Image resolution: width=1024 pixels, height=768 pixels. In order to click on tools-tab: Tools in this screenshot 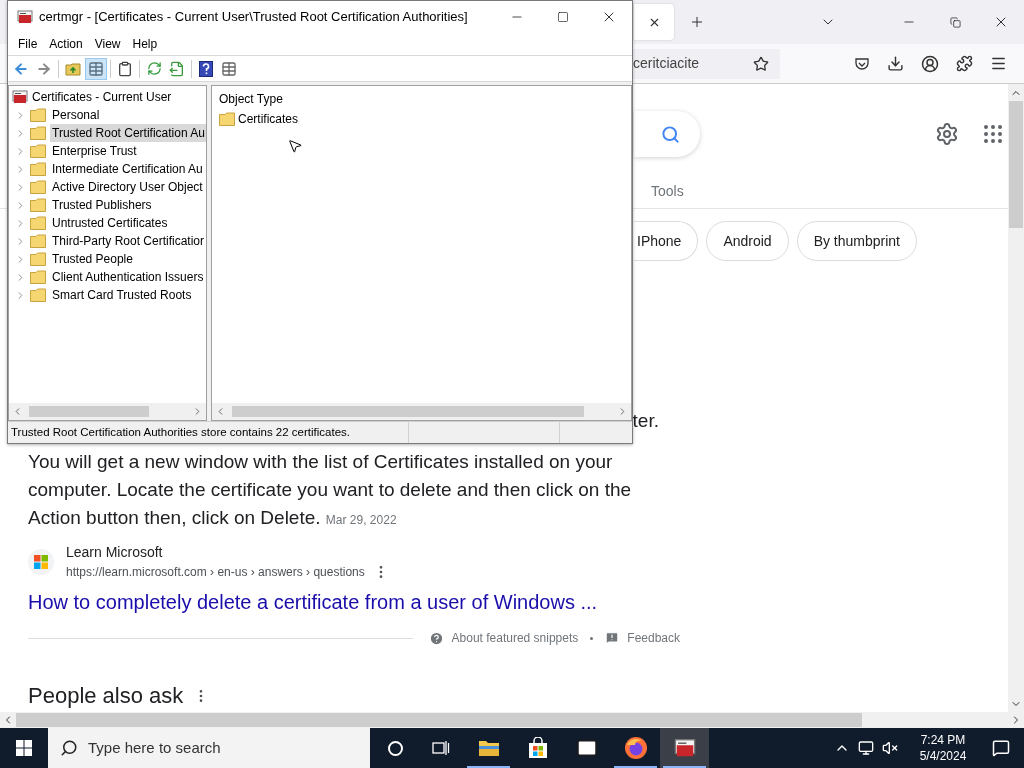, I will do `click(667, 191)`.